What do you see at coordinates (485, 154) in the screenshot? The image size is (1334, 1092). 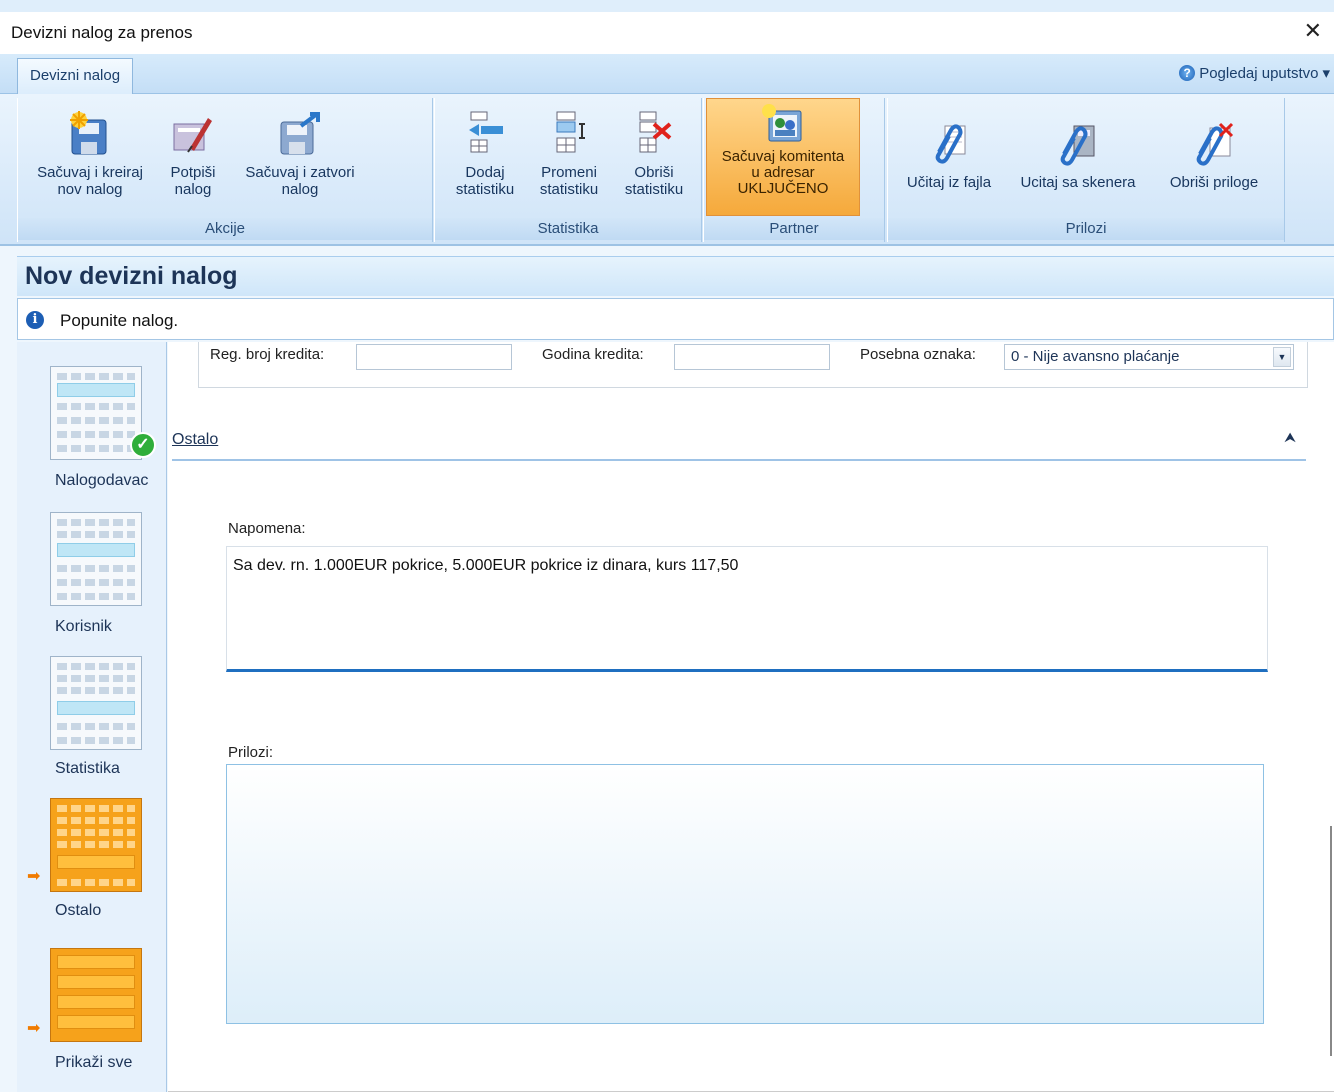 I see `add-stat-button: Dodaj statistiku` at bounding box center [485, 154].